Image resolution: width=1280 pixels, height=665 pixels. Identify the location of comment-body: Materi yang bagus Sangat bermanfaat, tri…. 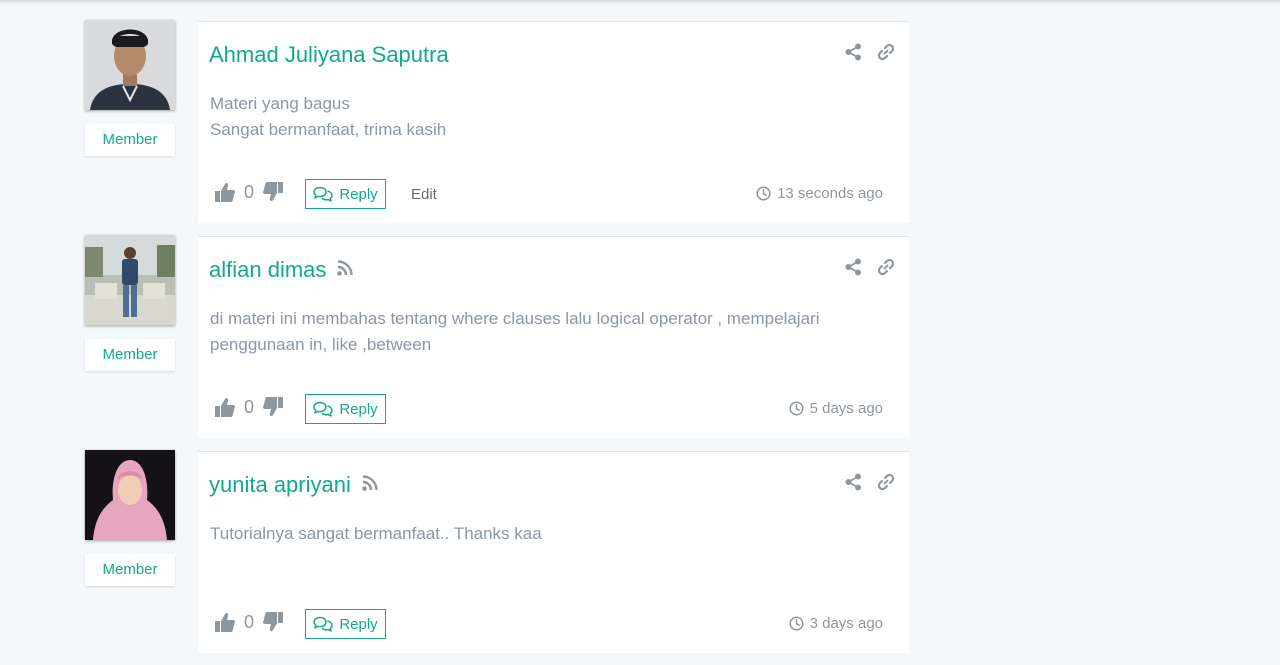
(328, 116).